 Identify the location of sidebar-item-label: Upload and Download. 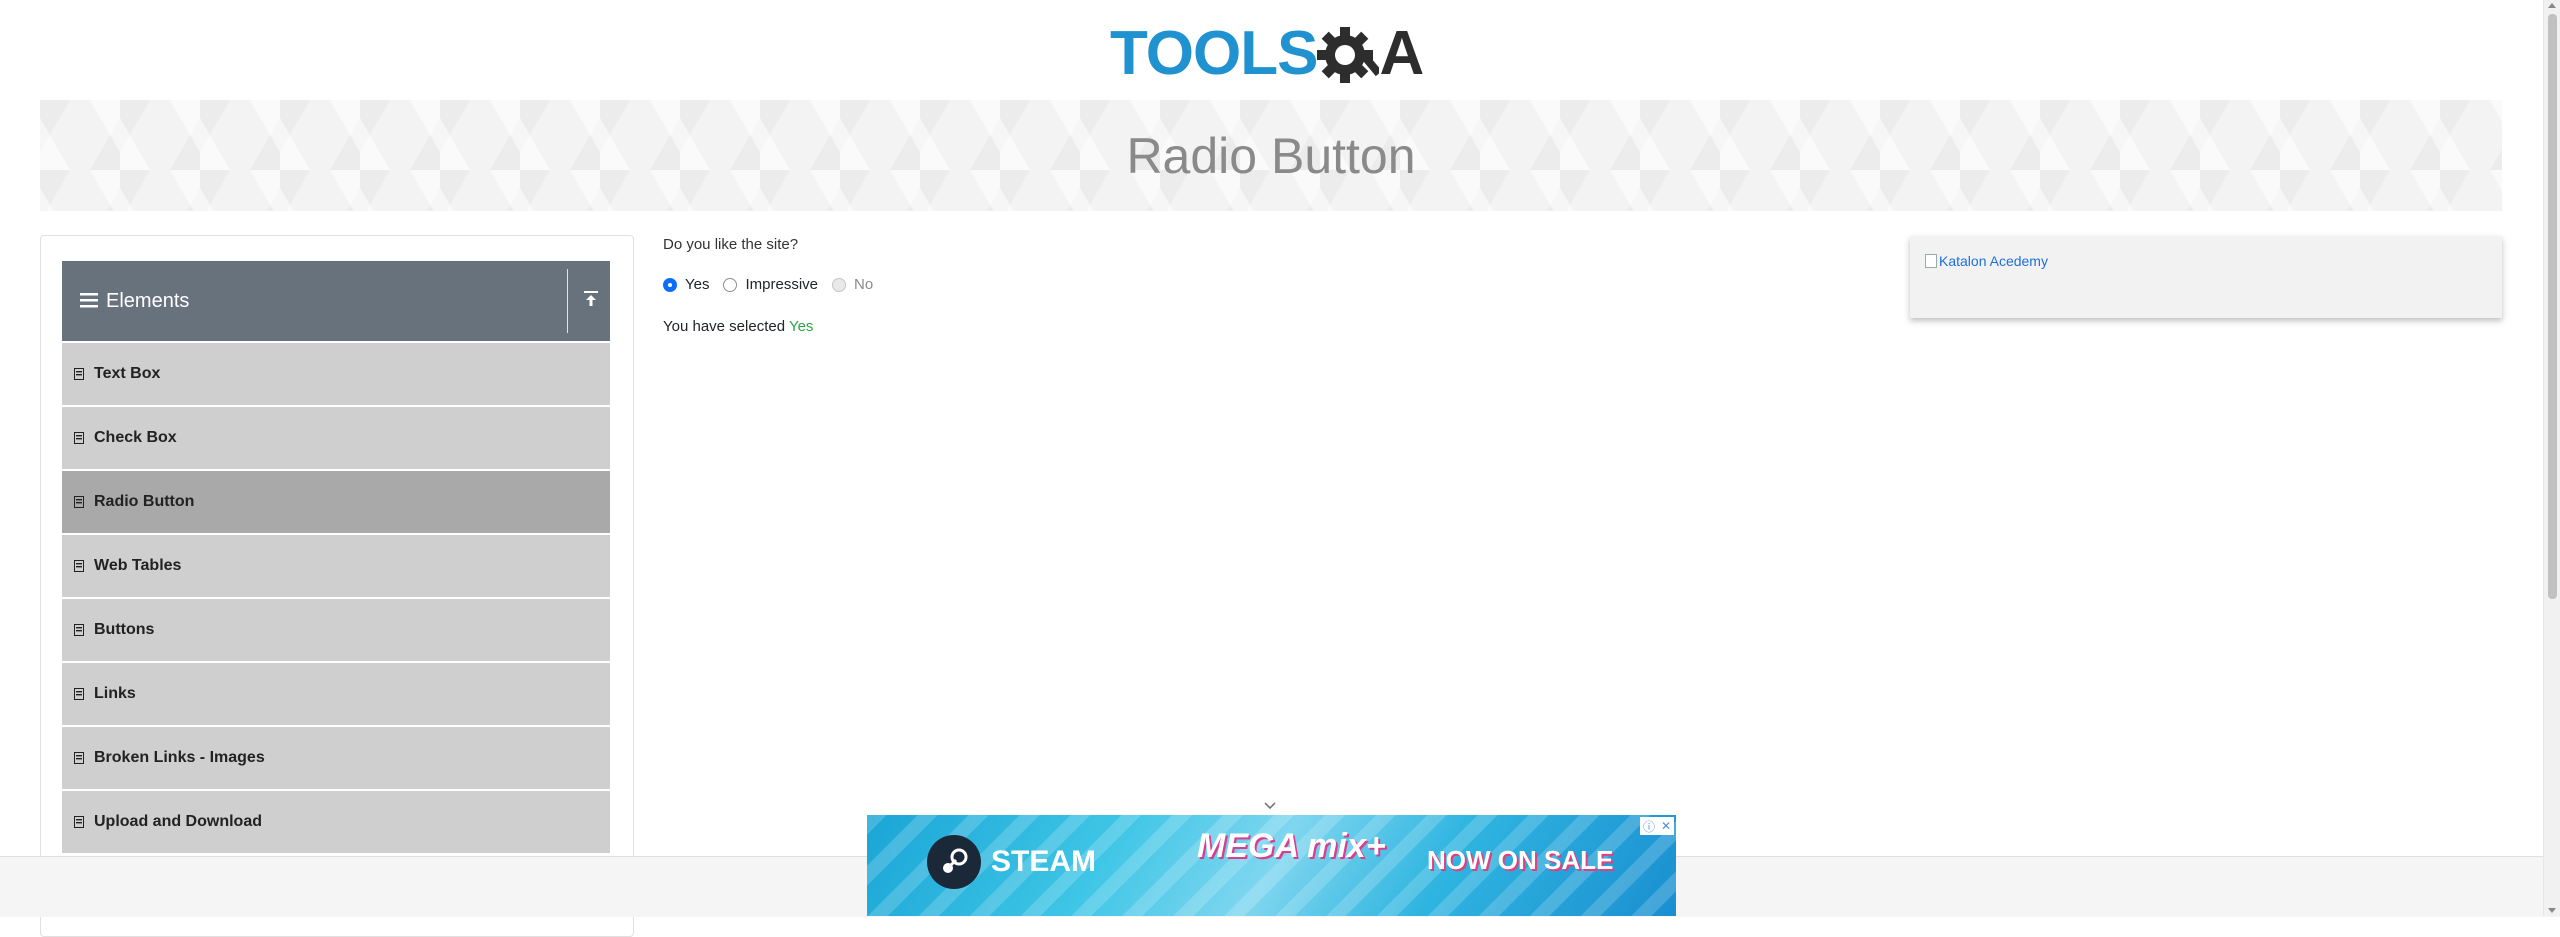
(178, 821).